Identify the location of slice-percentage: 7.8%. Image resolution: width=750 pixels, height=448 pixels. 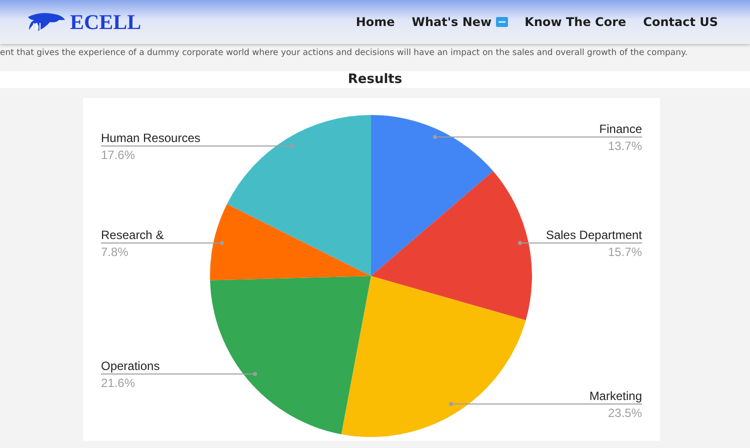
(114, 252).